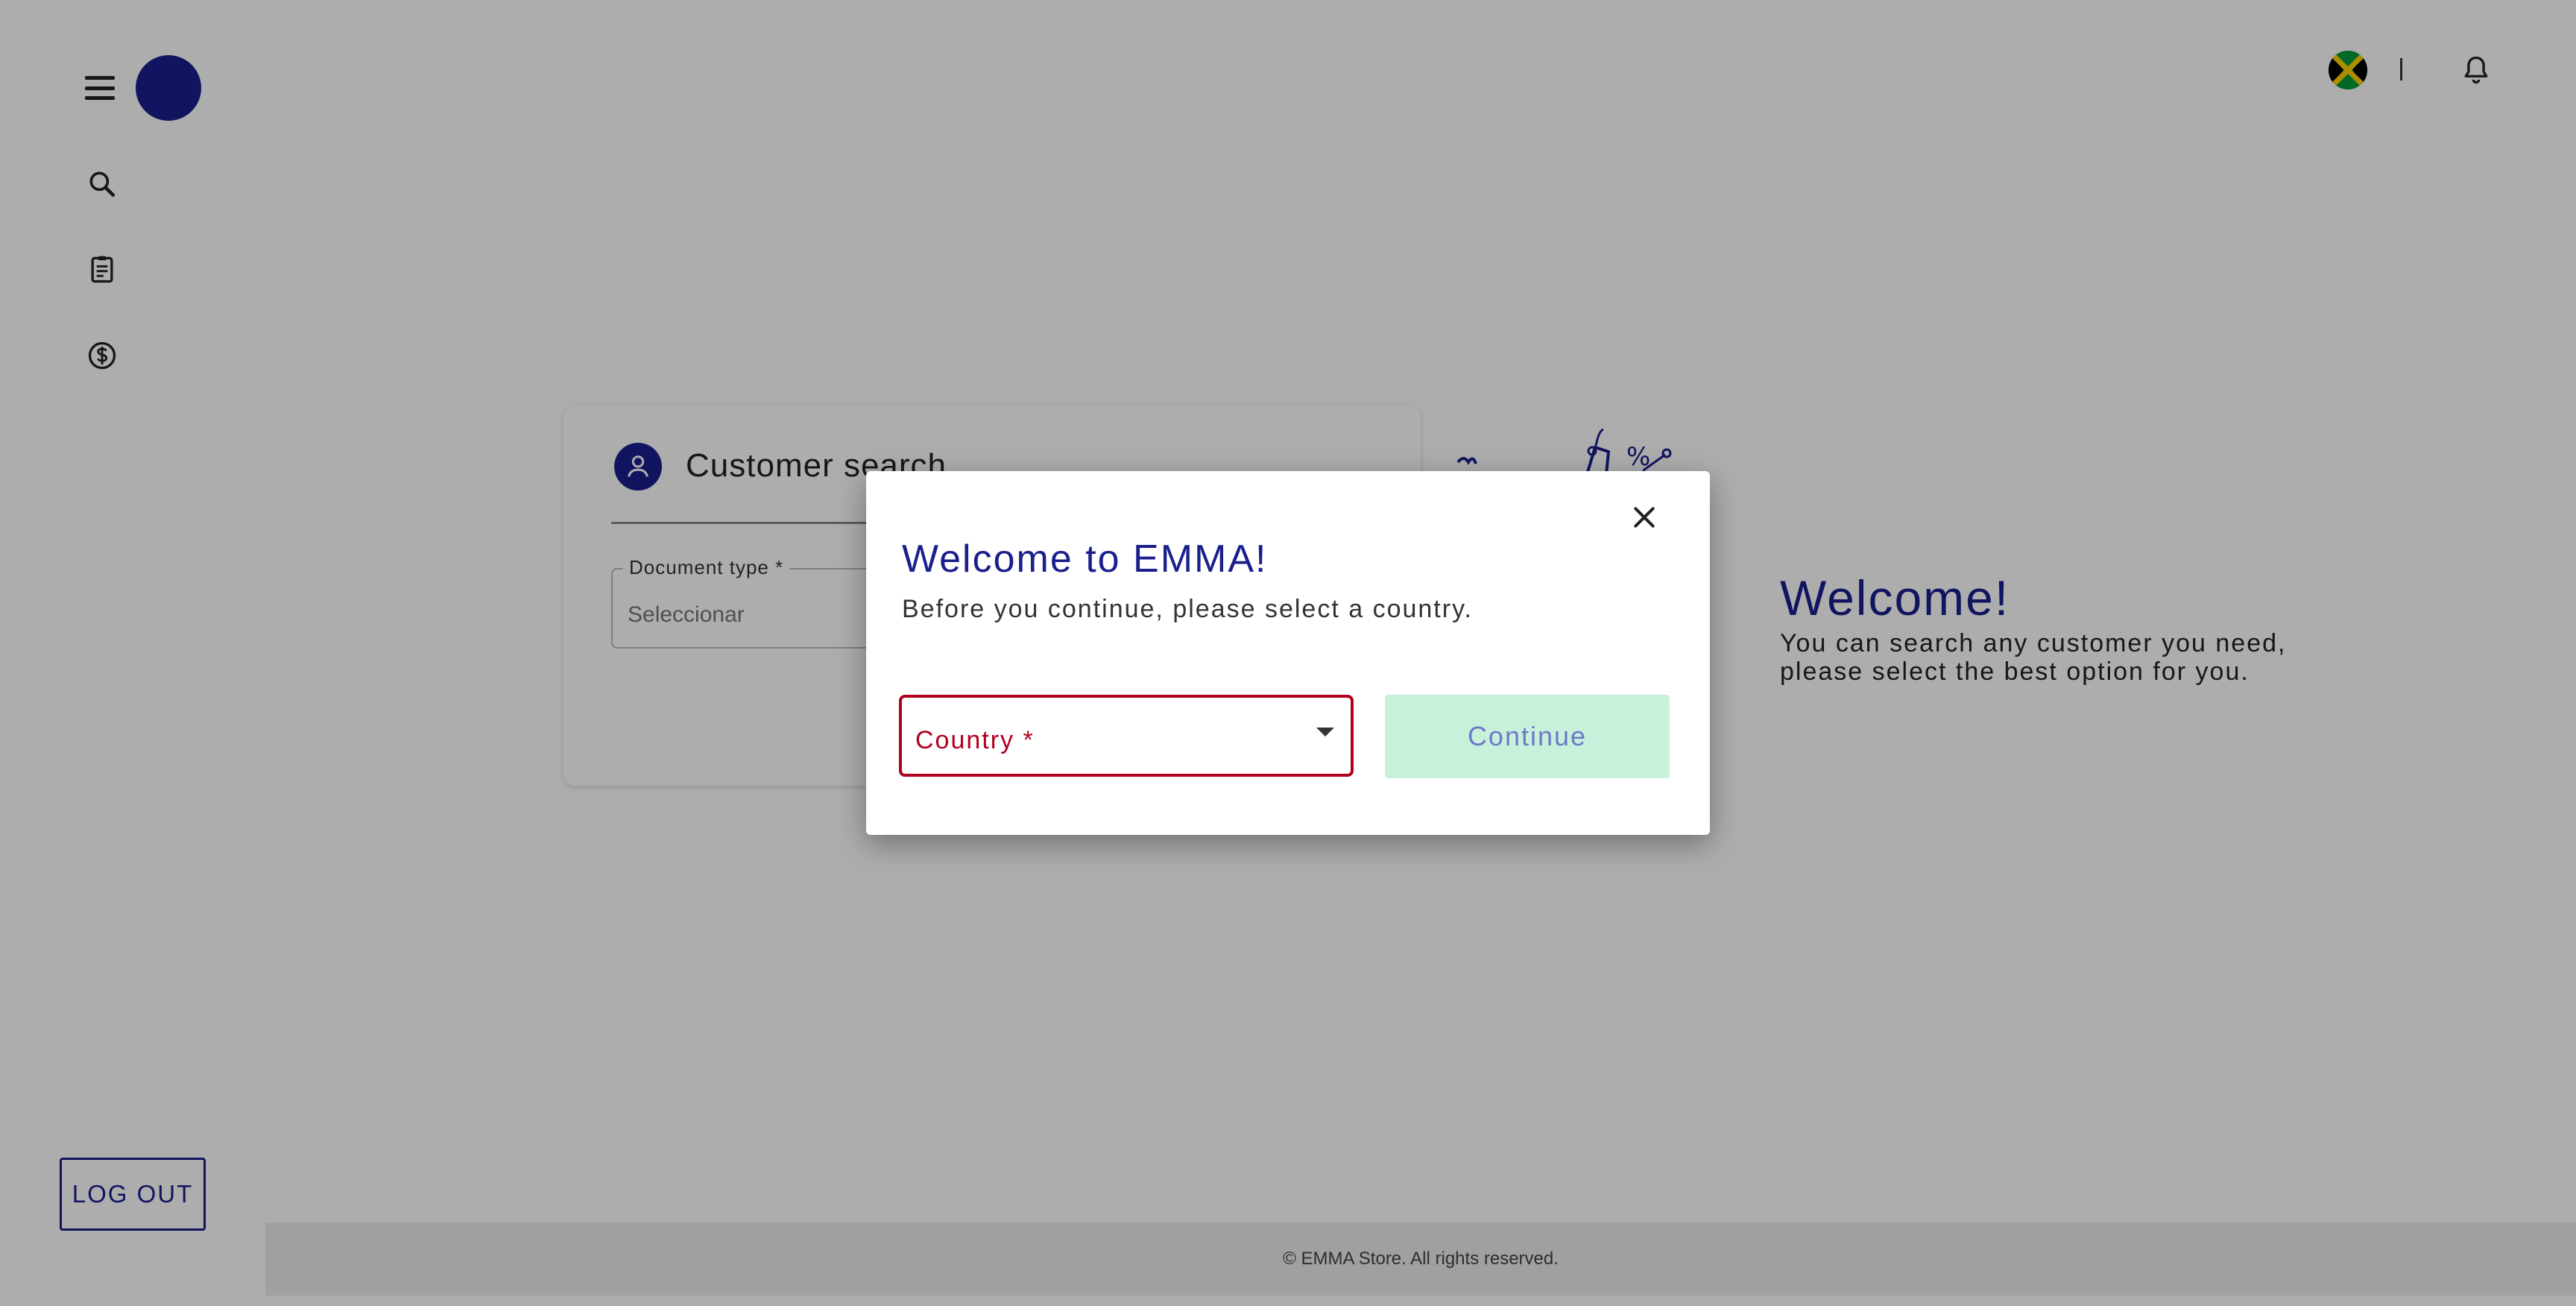  Describe the element at coordinates (1325, 732) in the screenshot. I see `chevron-down-icon` at that location.